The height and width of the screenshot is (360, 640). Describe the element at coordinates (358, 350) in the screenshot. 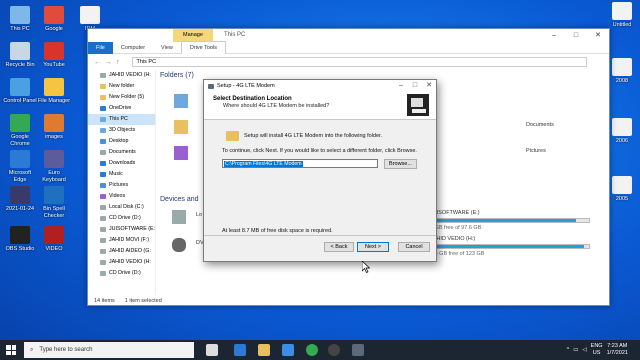

I see `setup-icon` at that location.